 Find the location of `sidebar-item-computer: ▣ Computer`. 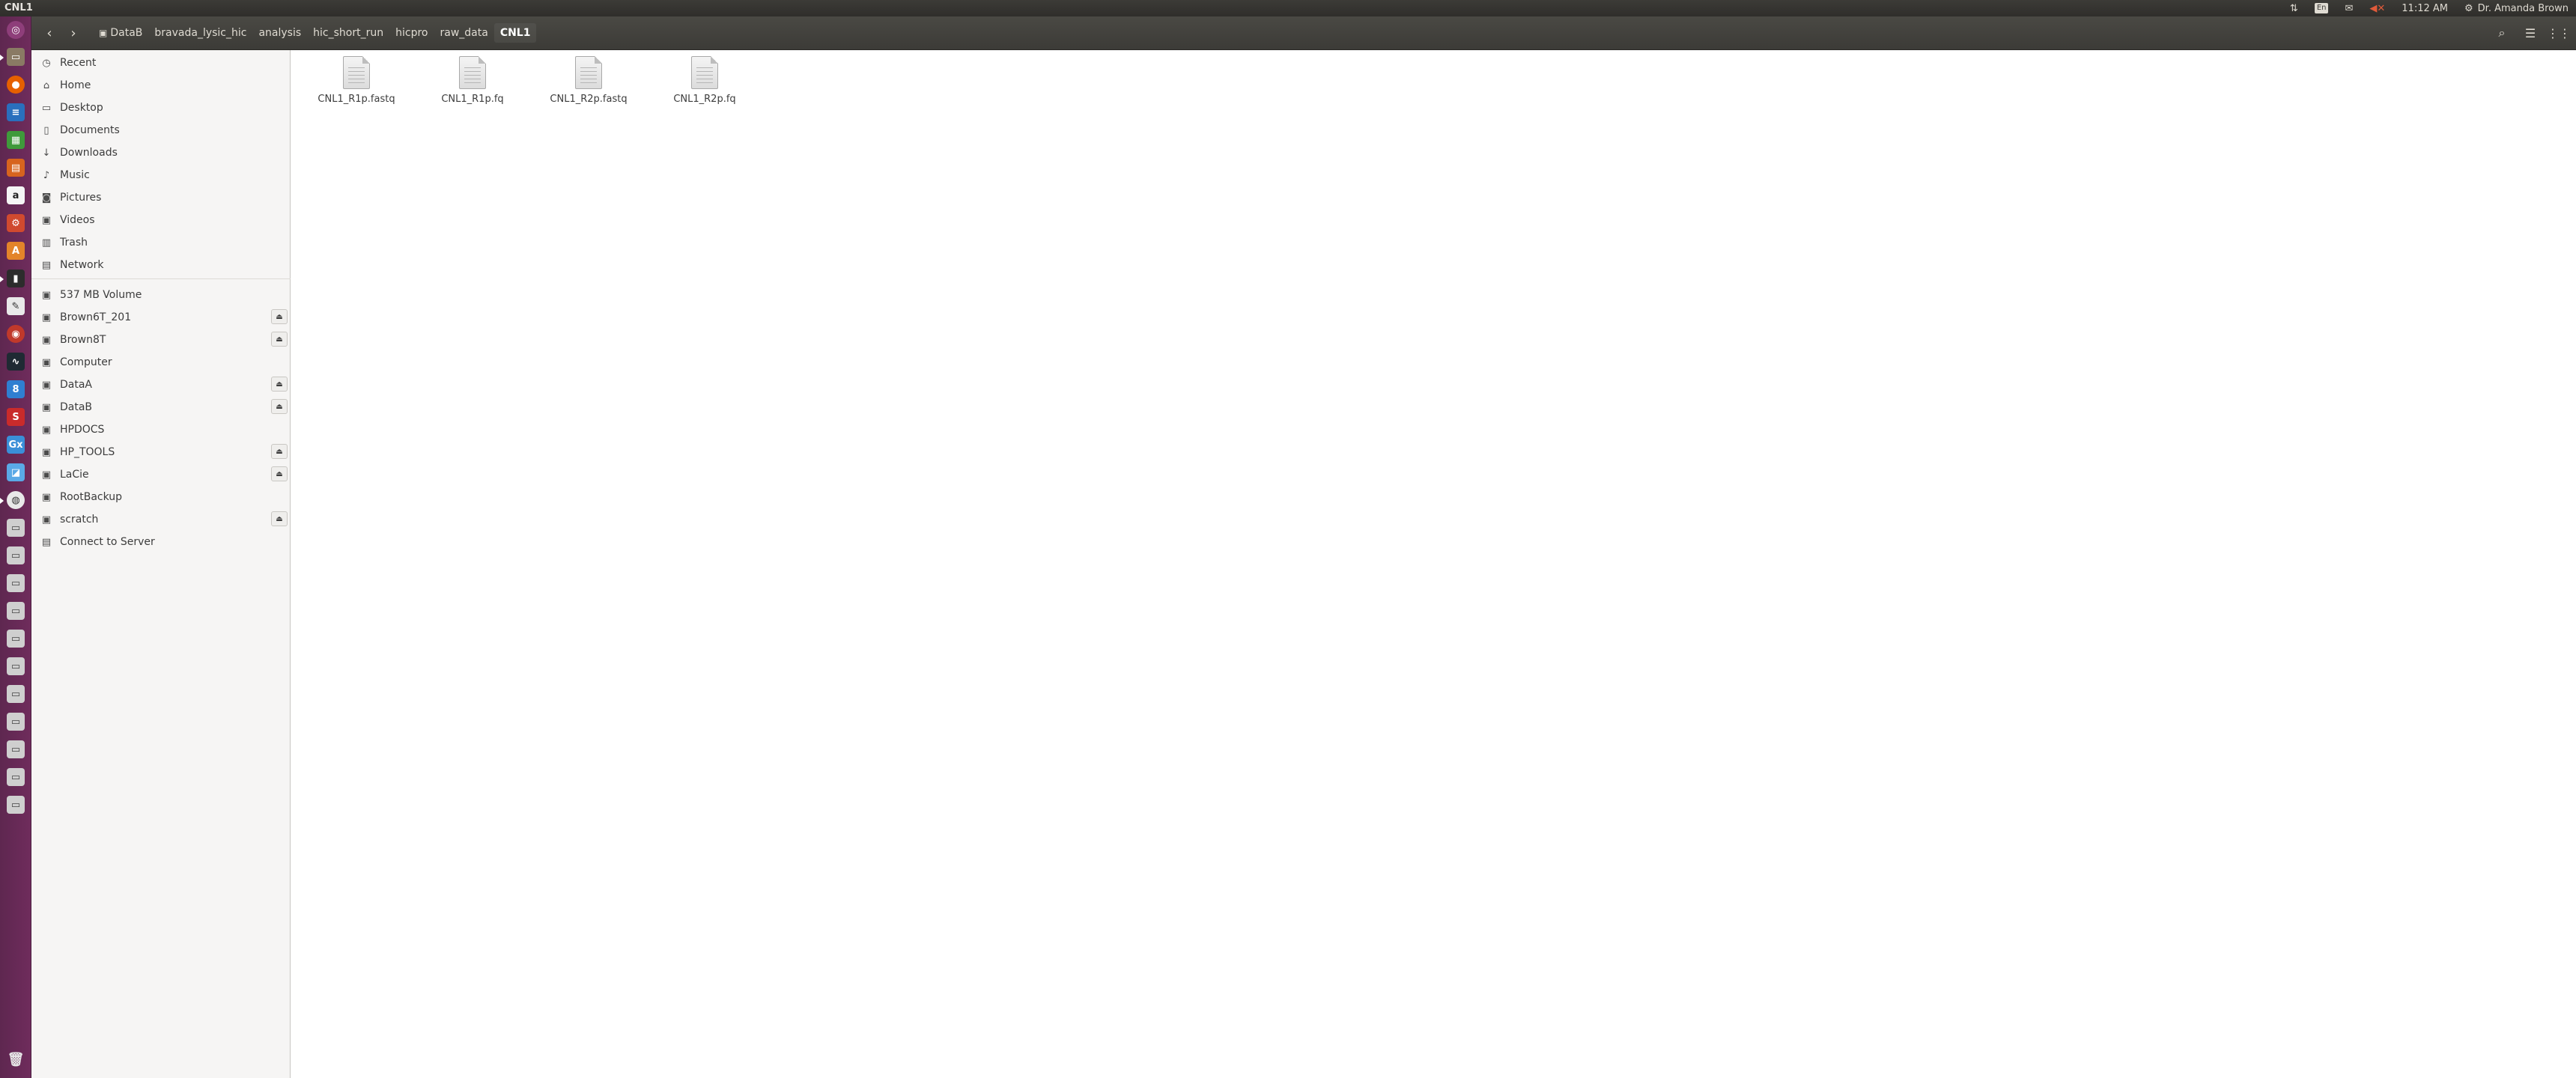

sidebar-item-computer: ▣ Computer is located at coordinates (161, 362).